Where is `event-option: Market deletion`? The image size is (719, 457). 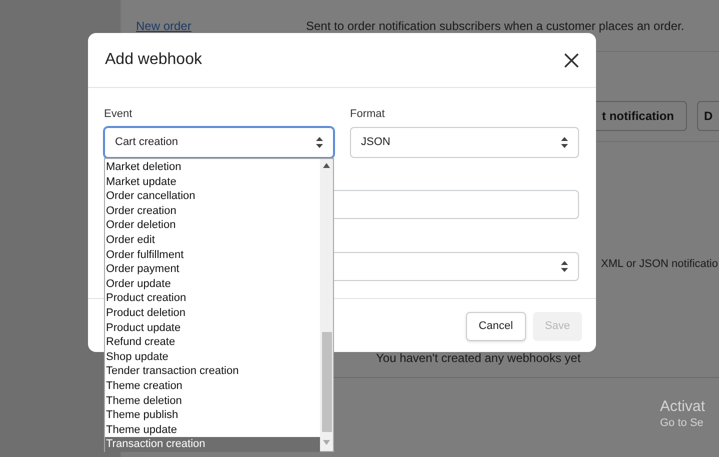 event-option: Market deletion is located at coordinates (212, 167).